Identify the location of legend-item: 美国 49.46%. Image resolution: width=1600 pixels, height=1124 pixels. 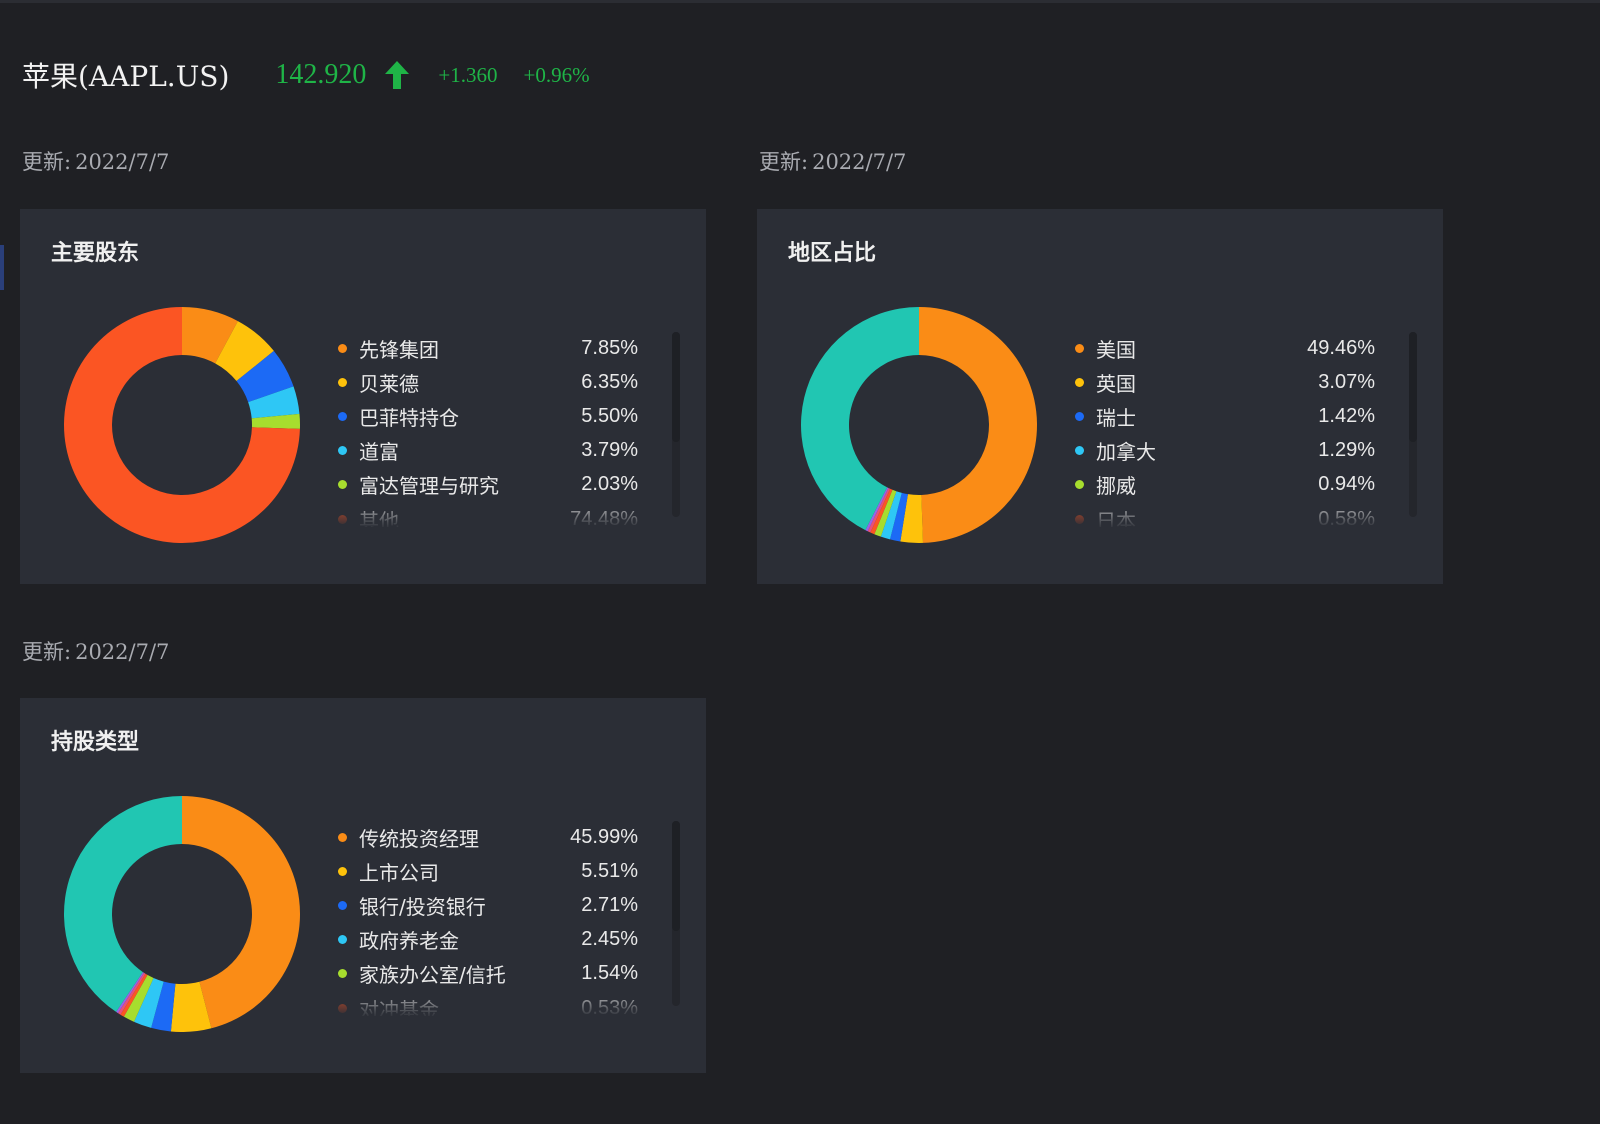
(1240, 348).